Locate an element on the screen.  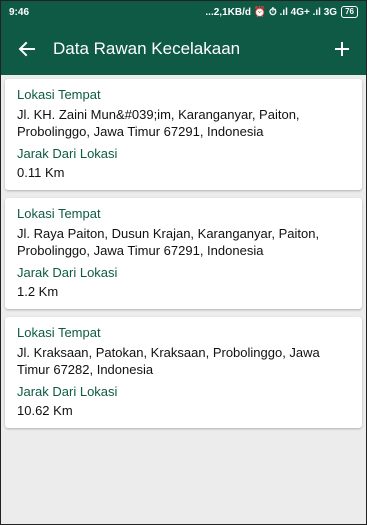
status-time: 9:46 is located at coordinates (19, 12).